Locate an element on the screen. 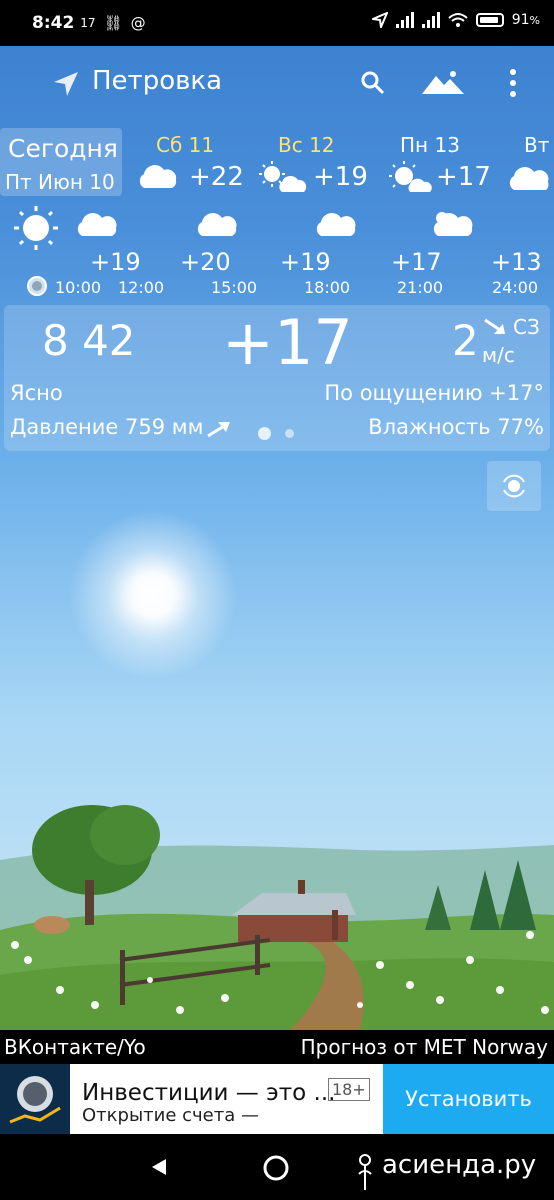  status-temperature: 17 is located at coordinates (88, 23).